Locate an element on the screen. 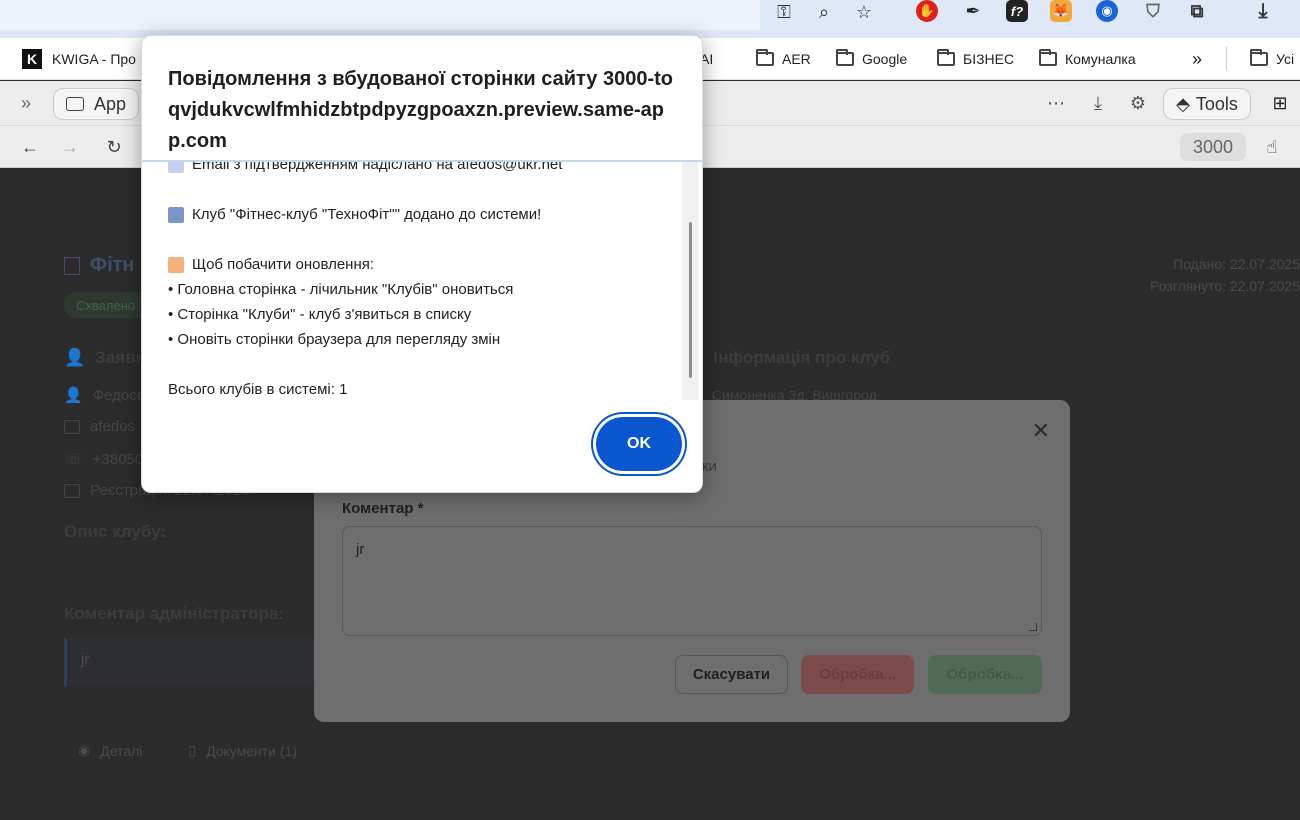 The image size is (1300, 820). reviewed-date: Розглянуто: 22.07.2025 is located at coordinates (1225, 286).